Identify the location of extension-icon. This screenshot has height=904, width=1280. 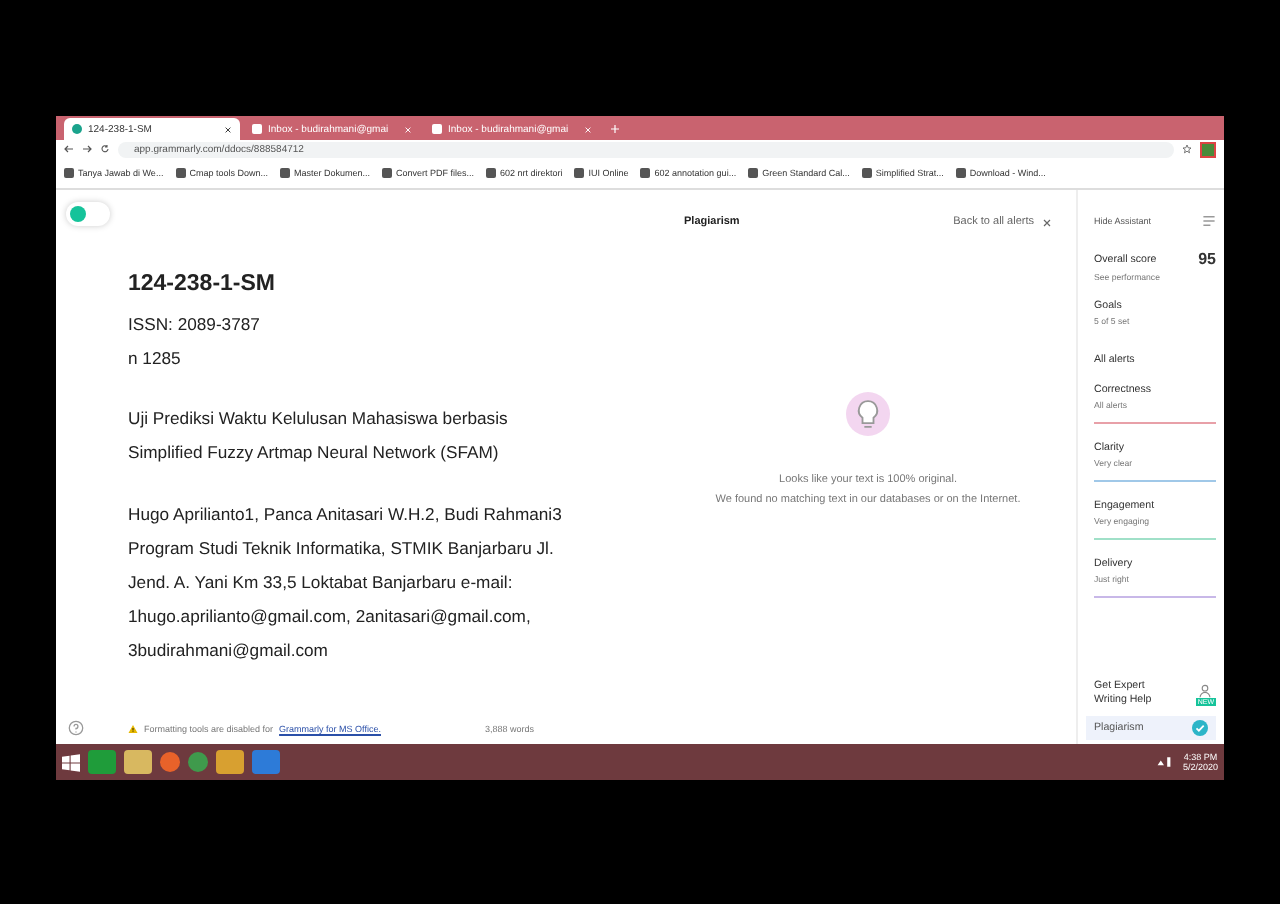
(1208, 149).